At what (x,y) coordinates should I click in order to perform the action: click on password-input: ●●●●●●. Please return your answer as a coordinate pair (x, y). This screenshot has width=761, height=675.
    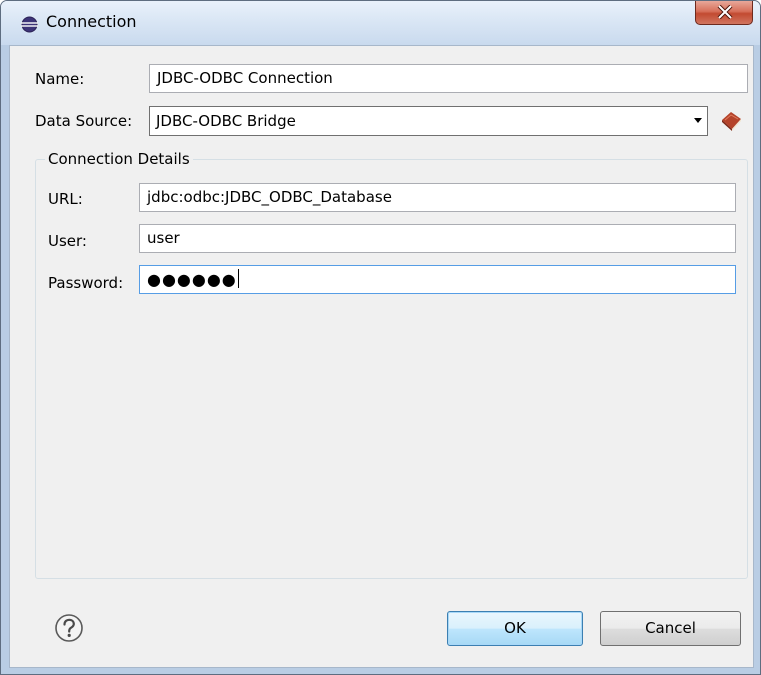
    Looking at the image, I should click on (437, 279).